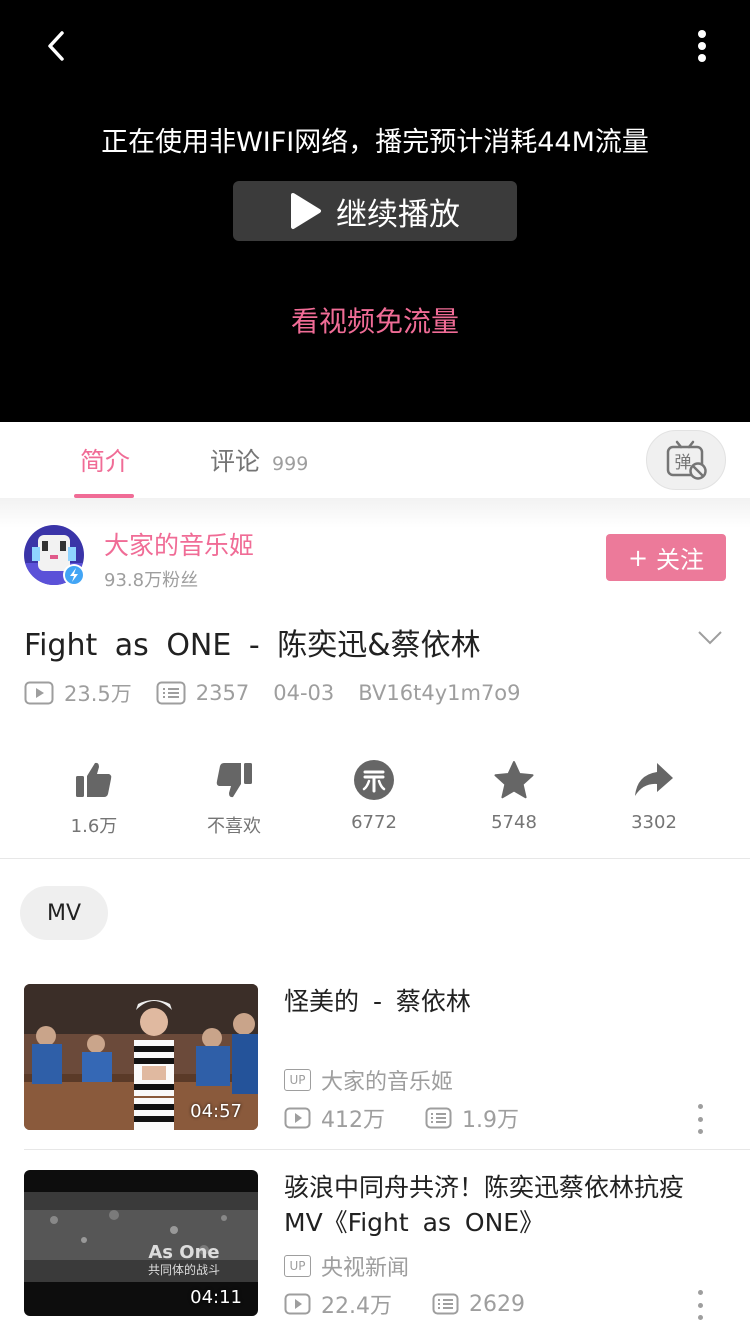 Image resolution: width=750 pixels, height=1334 pixels. Describe the element at coordinates (680, 560) in the screenshot. I see `follow-label: 关注` at that location.